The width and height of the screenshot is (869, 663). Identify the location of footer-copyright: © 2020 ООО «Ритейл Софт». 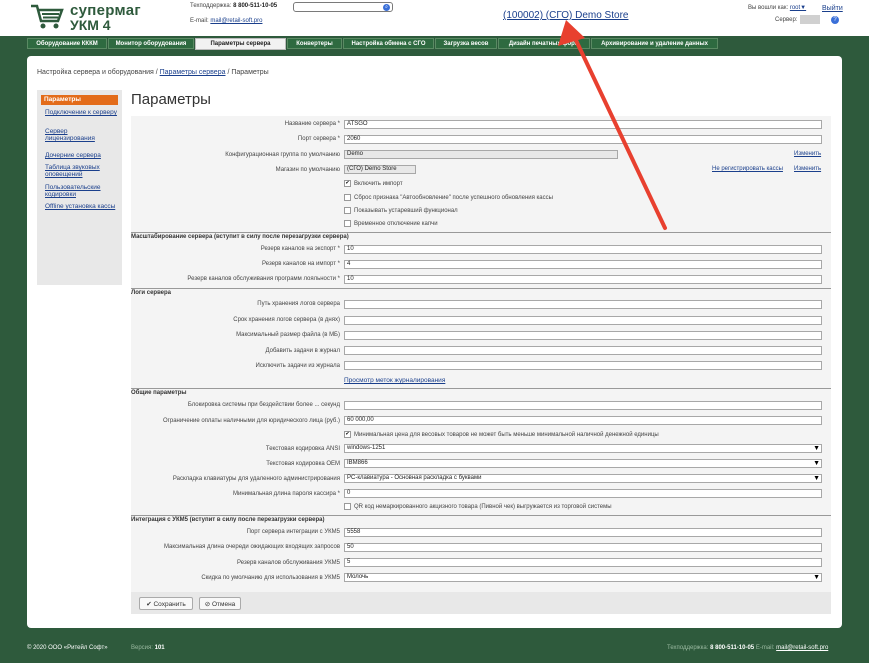
(67, 648).